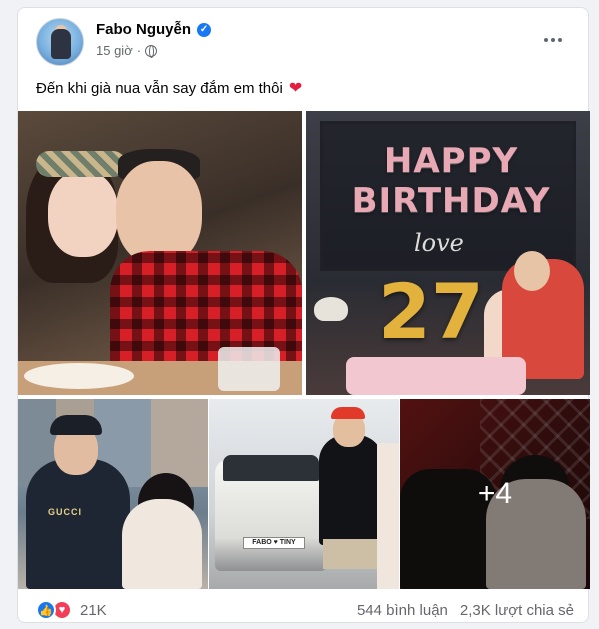  Describe the element at coordinates (304, 494) in the screenshot. I see `photo-4: FABO ♥ TINY` at that location.